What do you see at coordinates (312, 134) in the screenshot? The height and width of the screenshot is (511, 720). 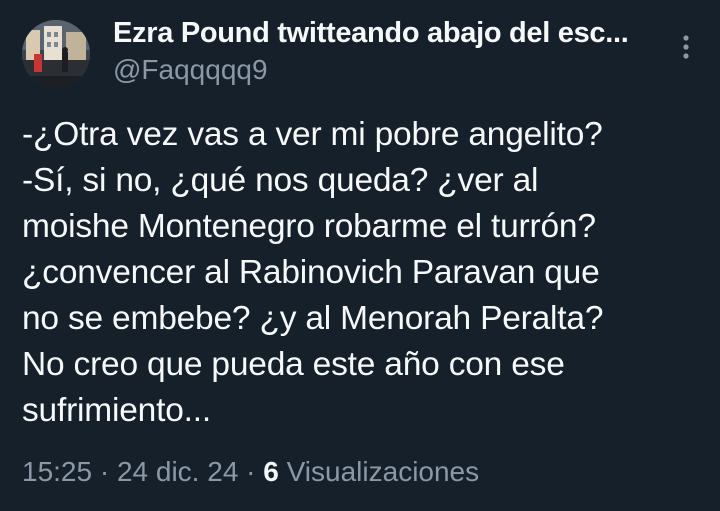 I see `tweet-text-line: -¿Otra vez vas a ver mi pobre angelito?` at bounding box center [312, 134].